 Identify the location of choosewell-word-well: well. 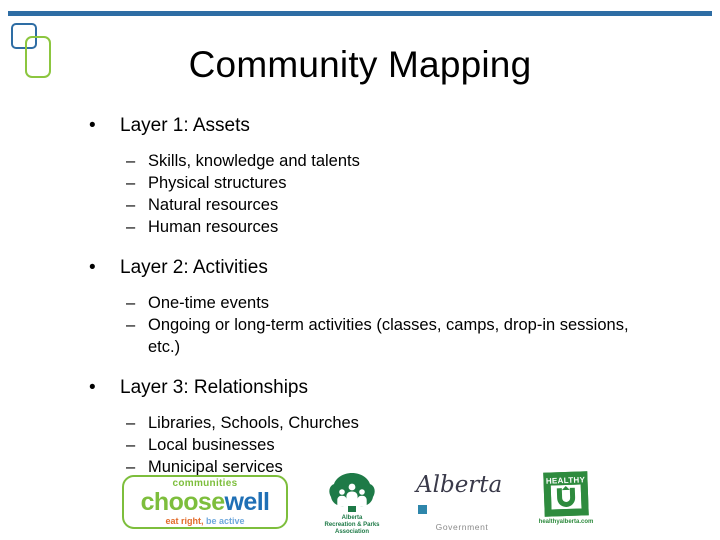
(247, 502).